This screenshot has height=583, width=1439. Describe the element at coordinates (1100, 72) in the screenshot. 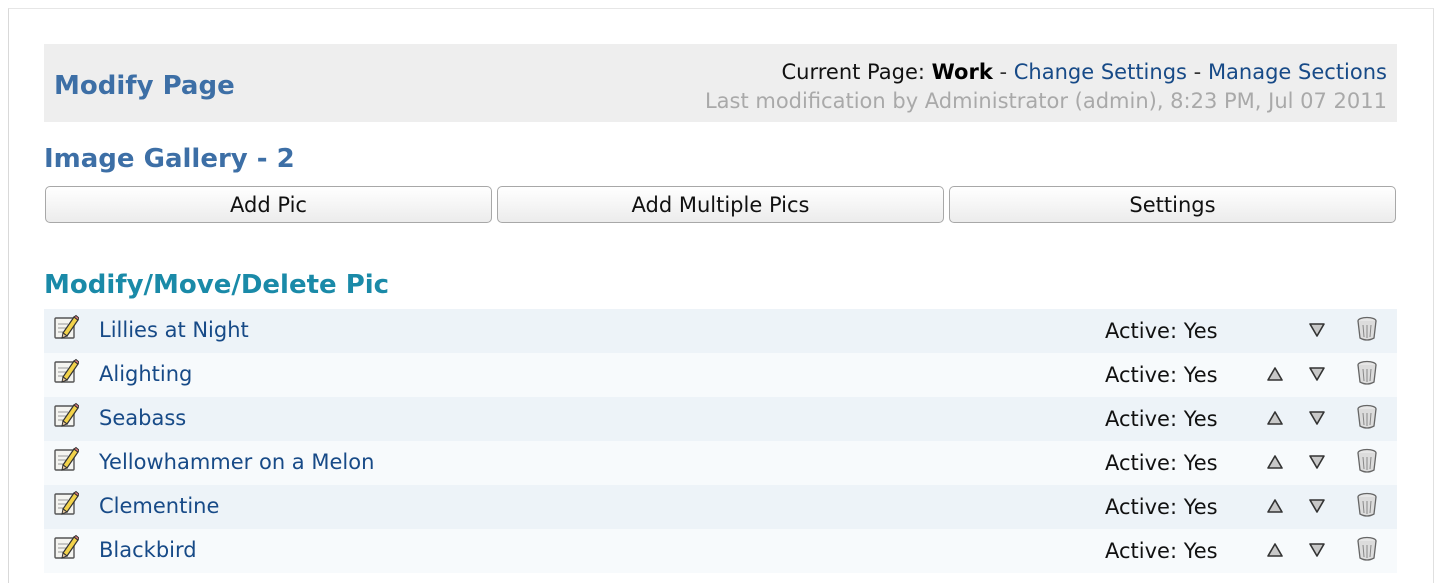

I see `change-settings-link: Change Settings` at that location.